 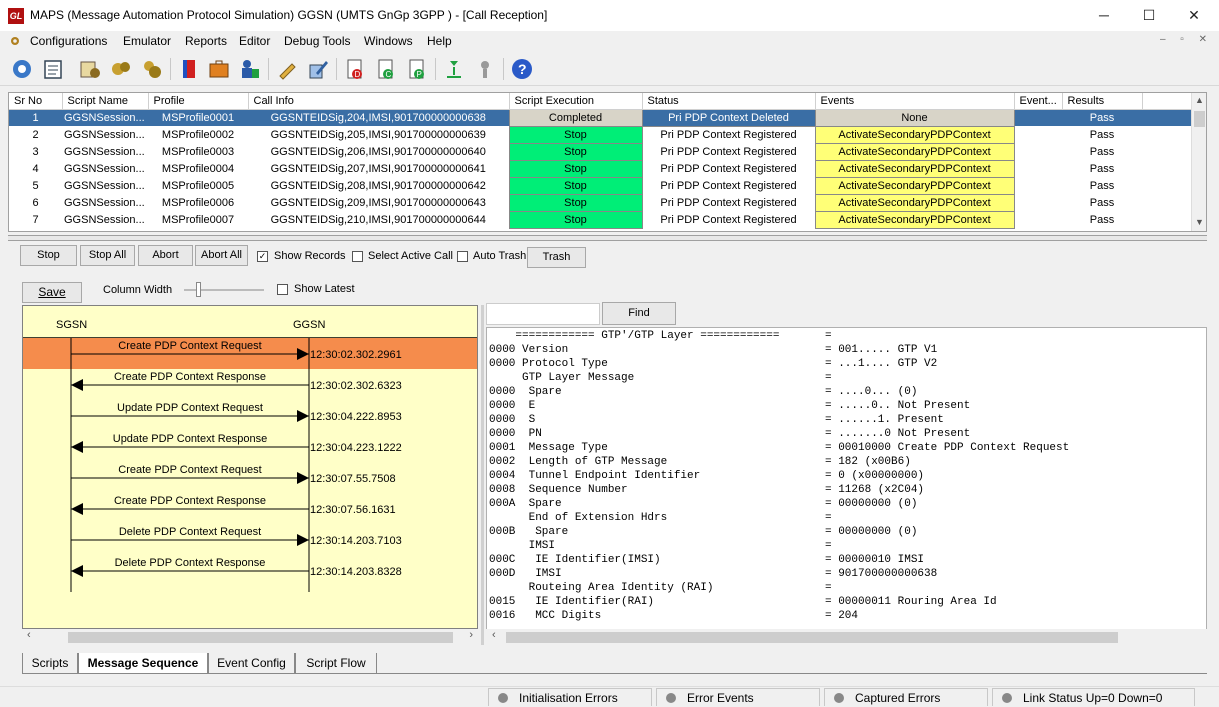 What do you see at coordinates (219, 69) in the screenshot?
I see `briefcase-icon` at bounding box center [219, 69].